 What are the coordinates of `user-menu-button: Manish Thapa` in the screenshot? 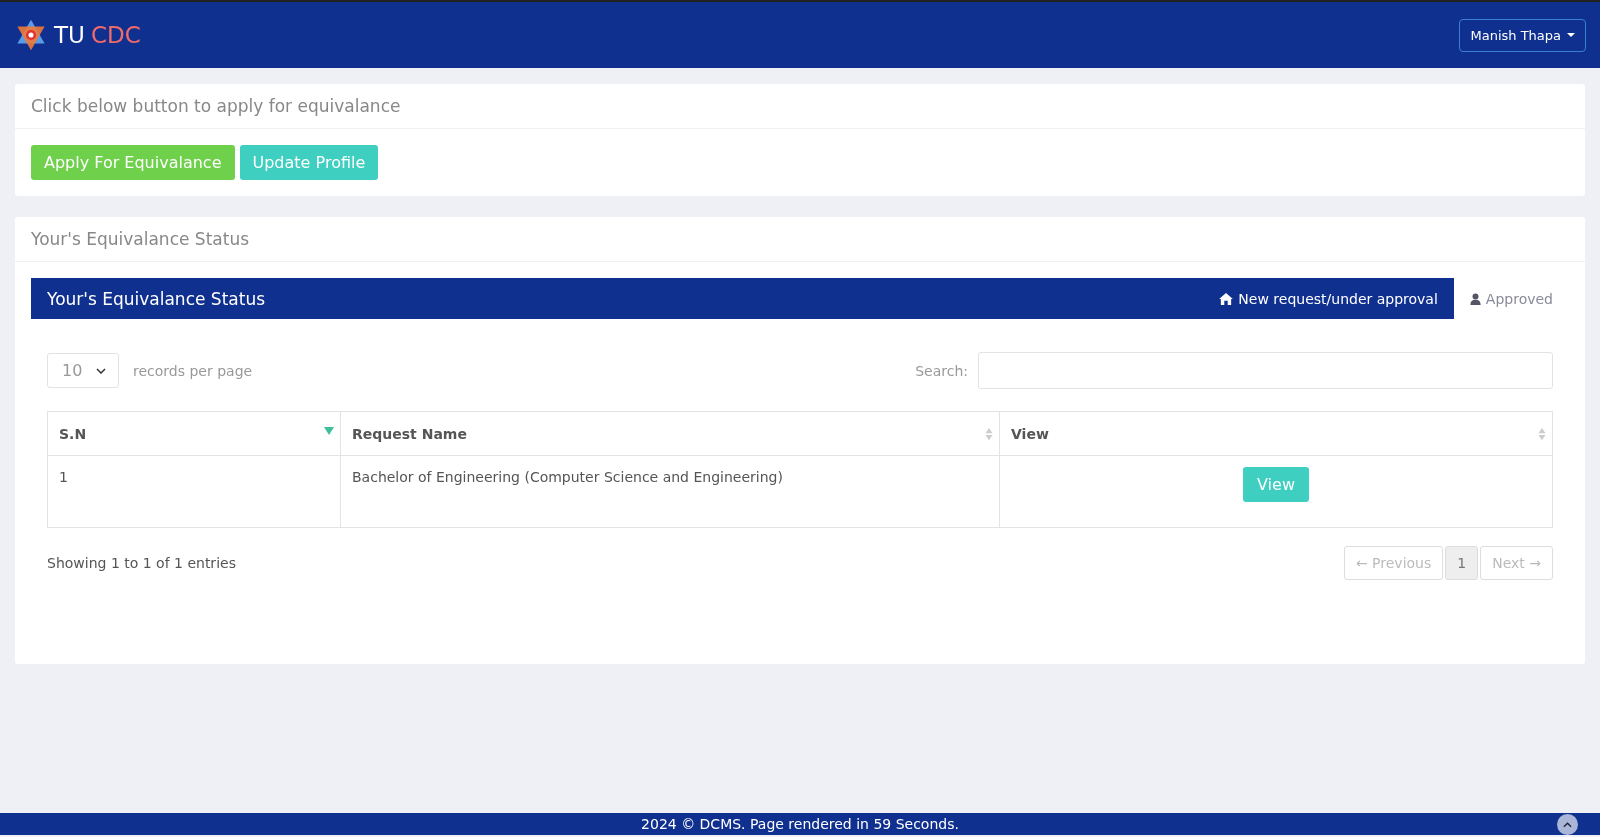 It's located at (1522, 35).